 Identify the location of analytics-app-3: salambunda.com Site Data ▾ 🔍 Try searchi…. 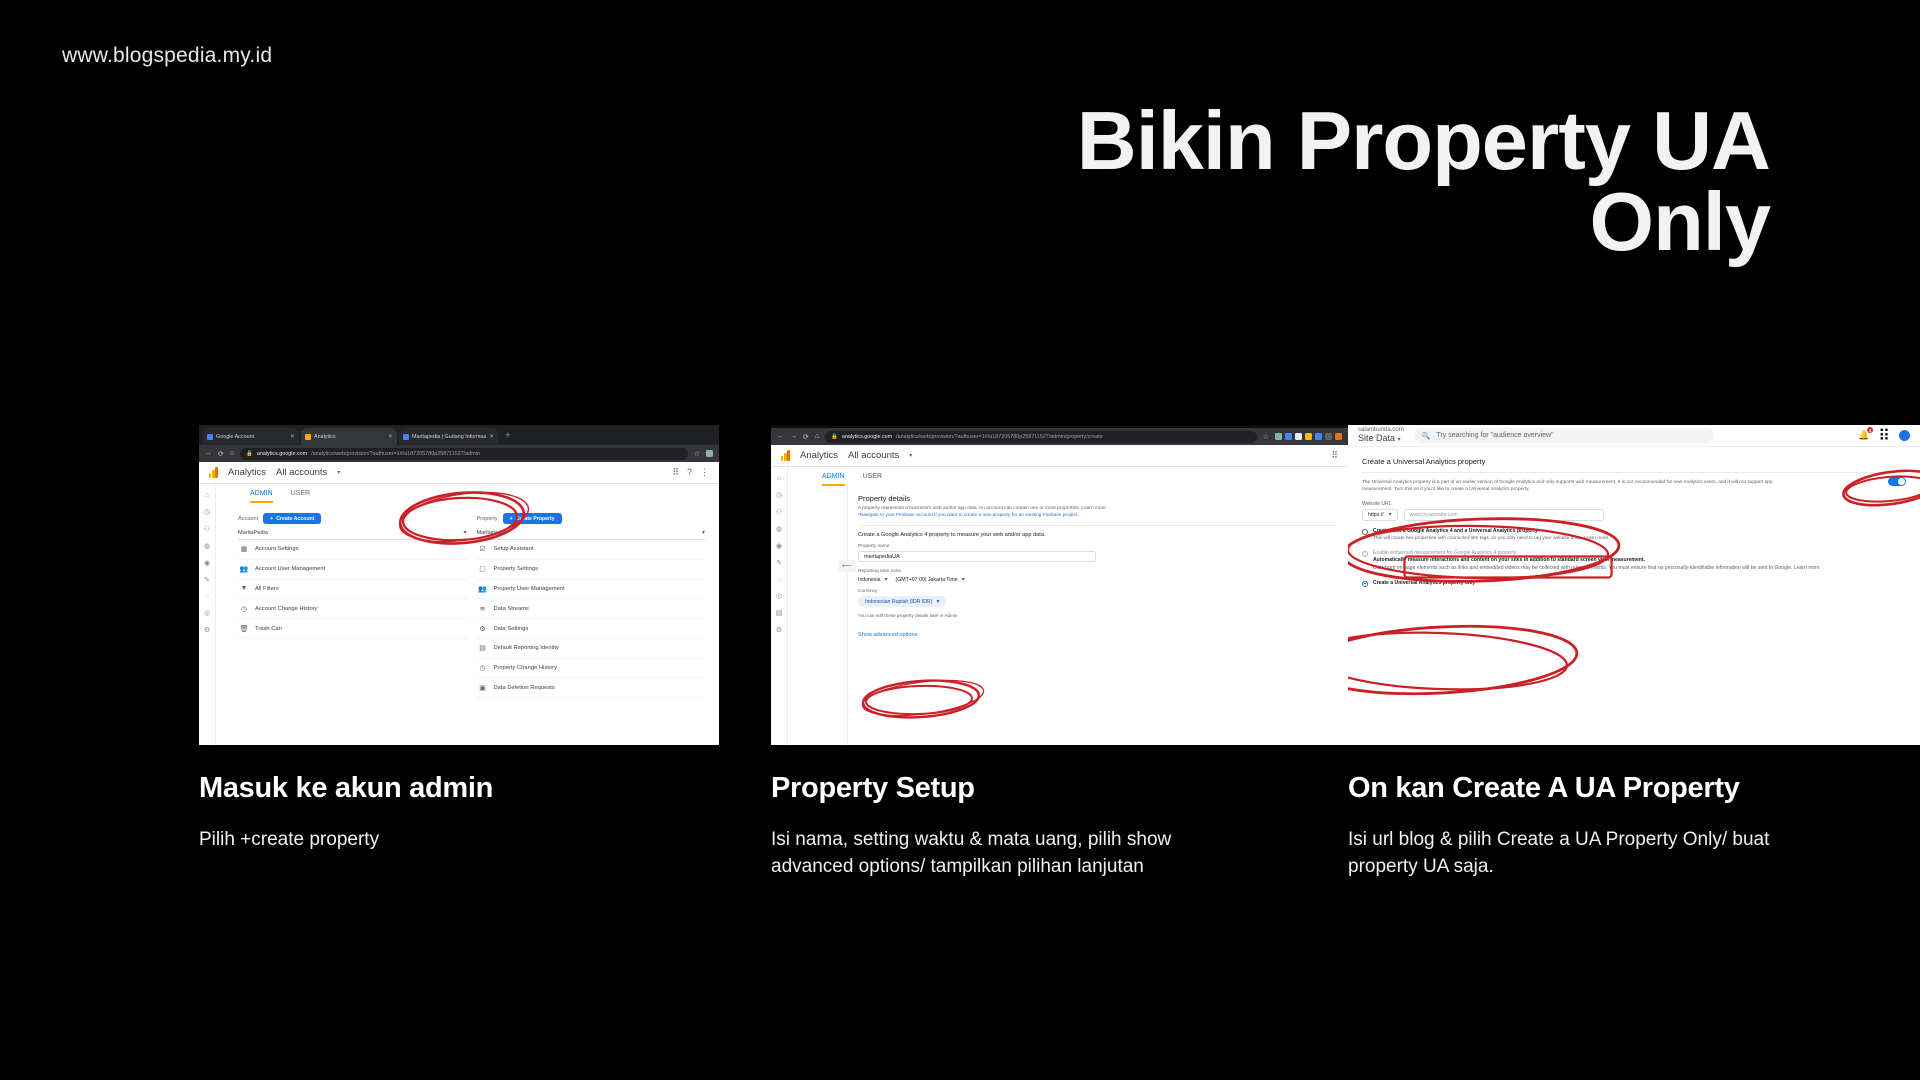
(1634, 585).